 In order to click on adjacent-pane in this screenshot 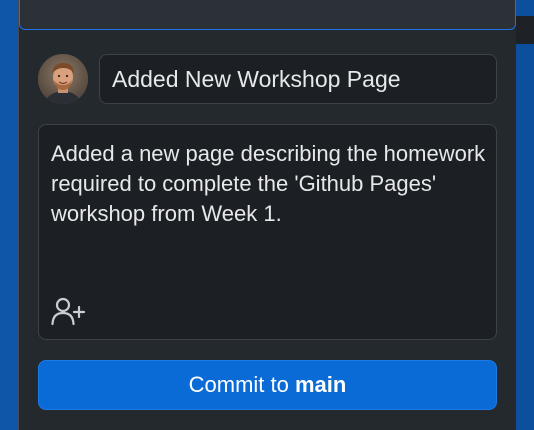, I will do `click(525, 215)`.